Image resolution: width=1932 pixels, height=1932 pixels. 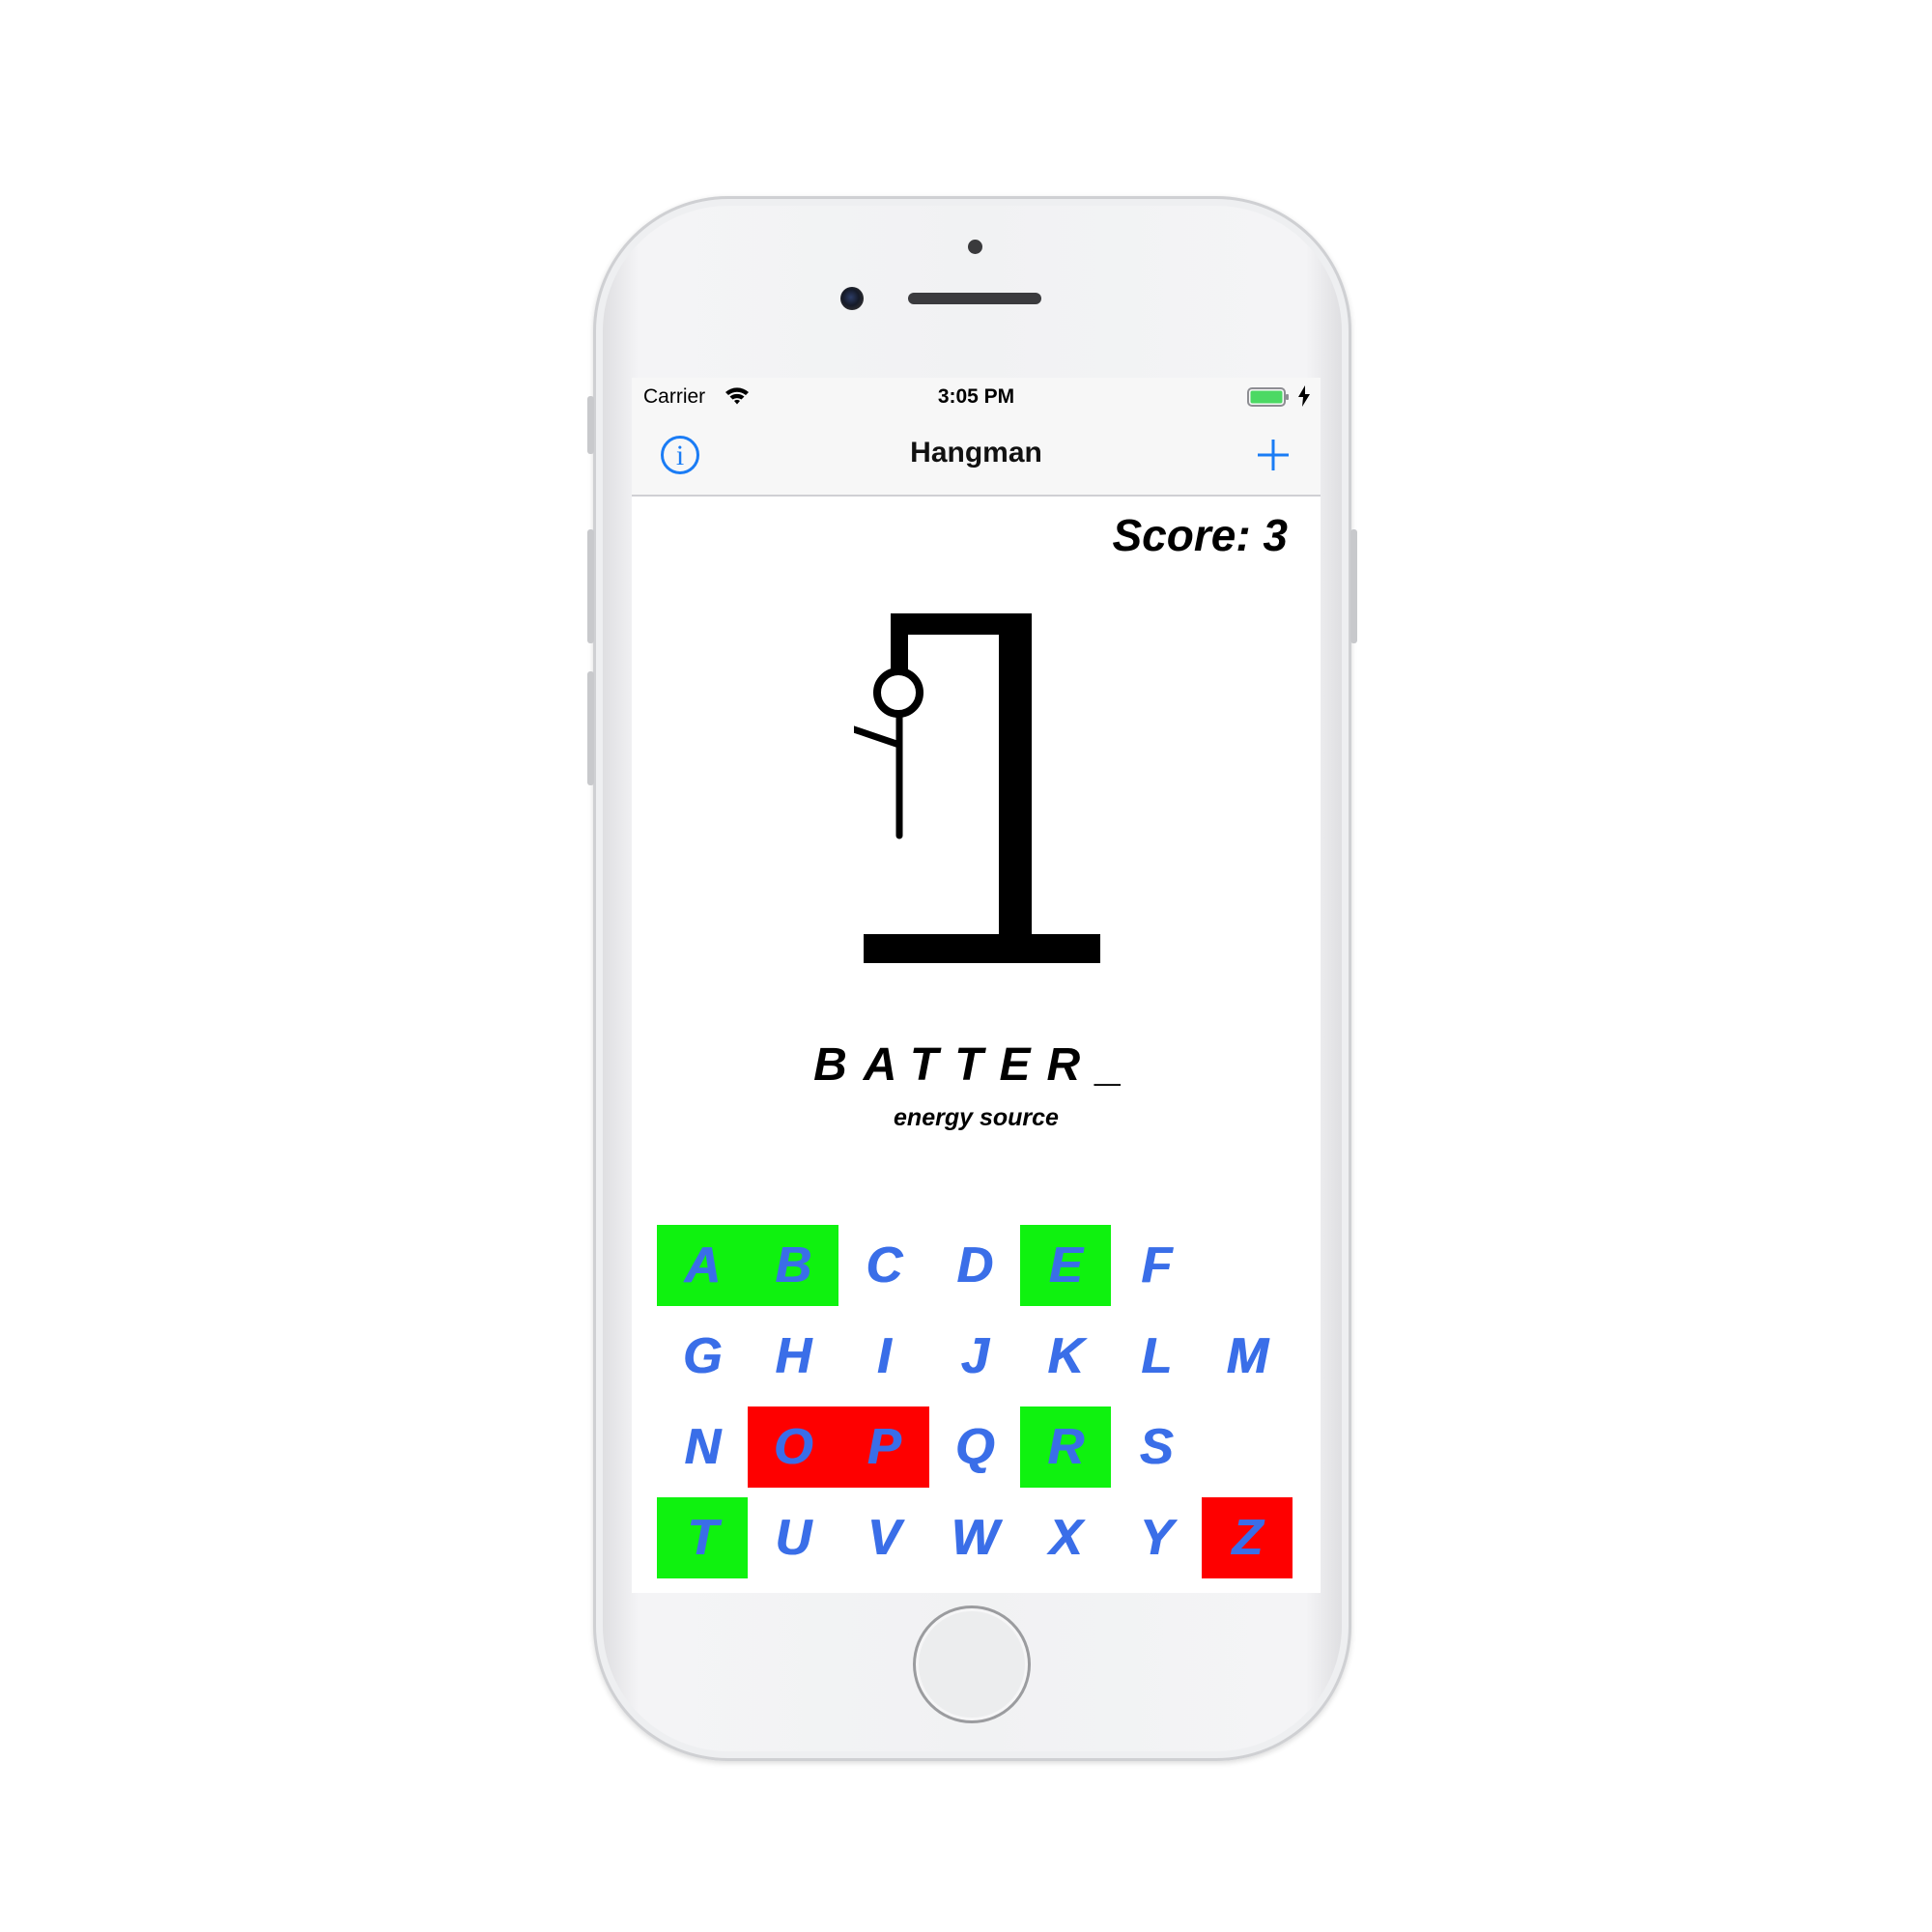 I want to click on earpiece-speaker, so click(x=974, y=298).